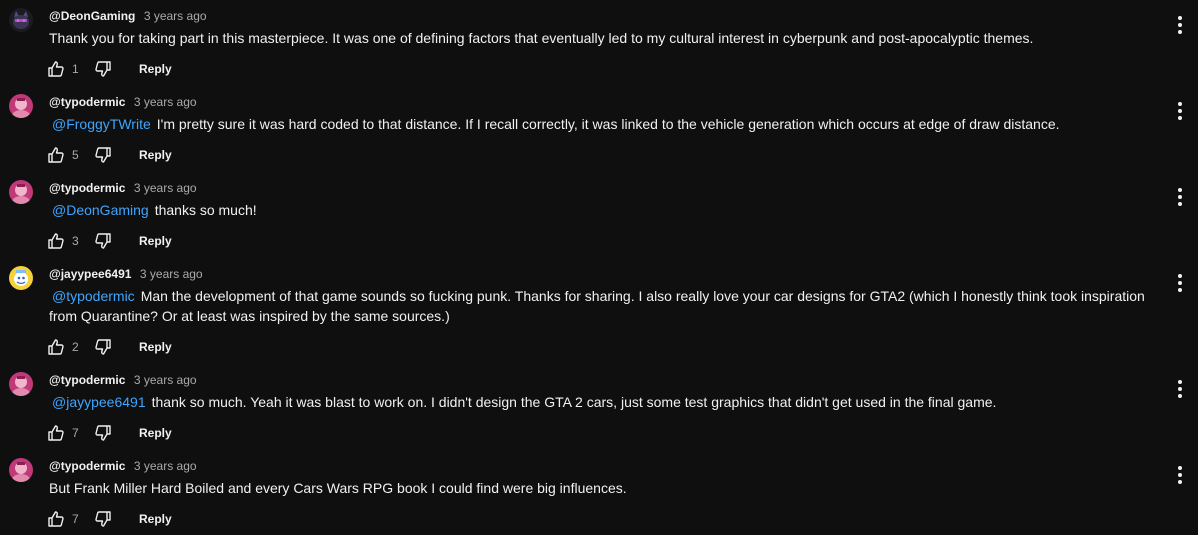 The height and width of the screenshot is (535, 1198). Describe the element at coordinates (75, 241) in the screenshot. I see `like-count: 3` at that location.